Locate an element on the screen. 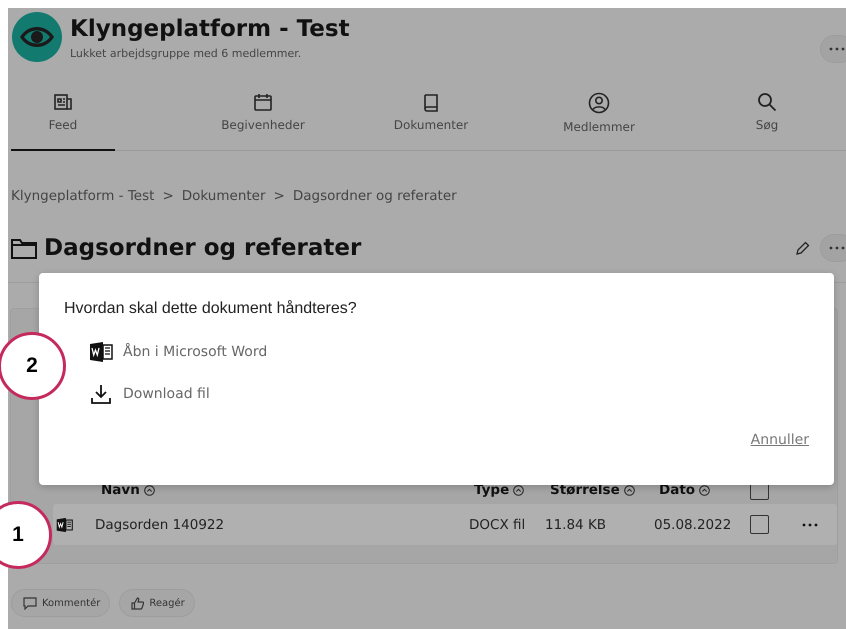 The width and height of the screenshot is (846, 629). nav-tab: Medlemmer is located at coordinates (599, 119).